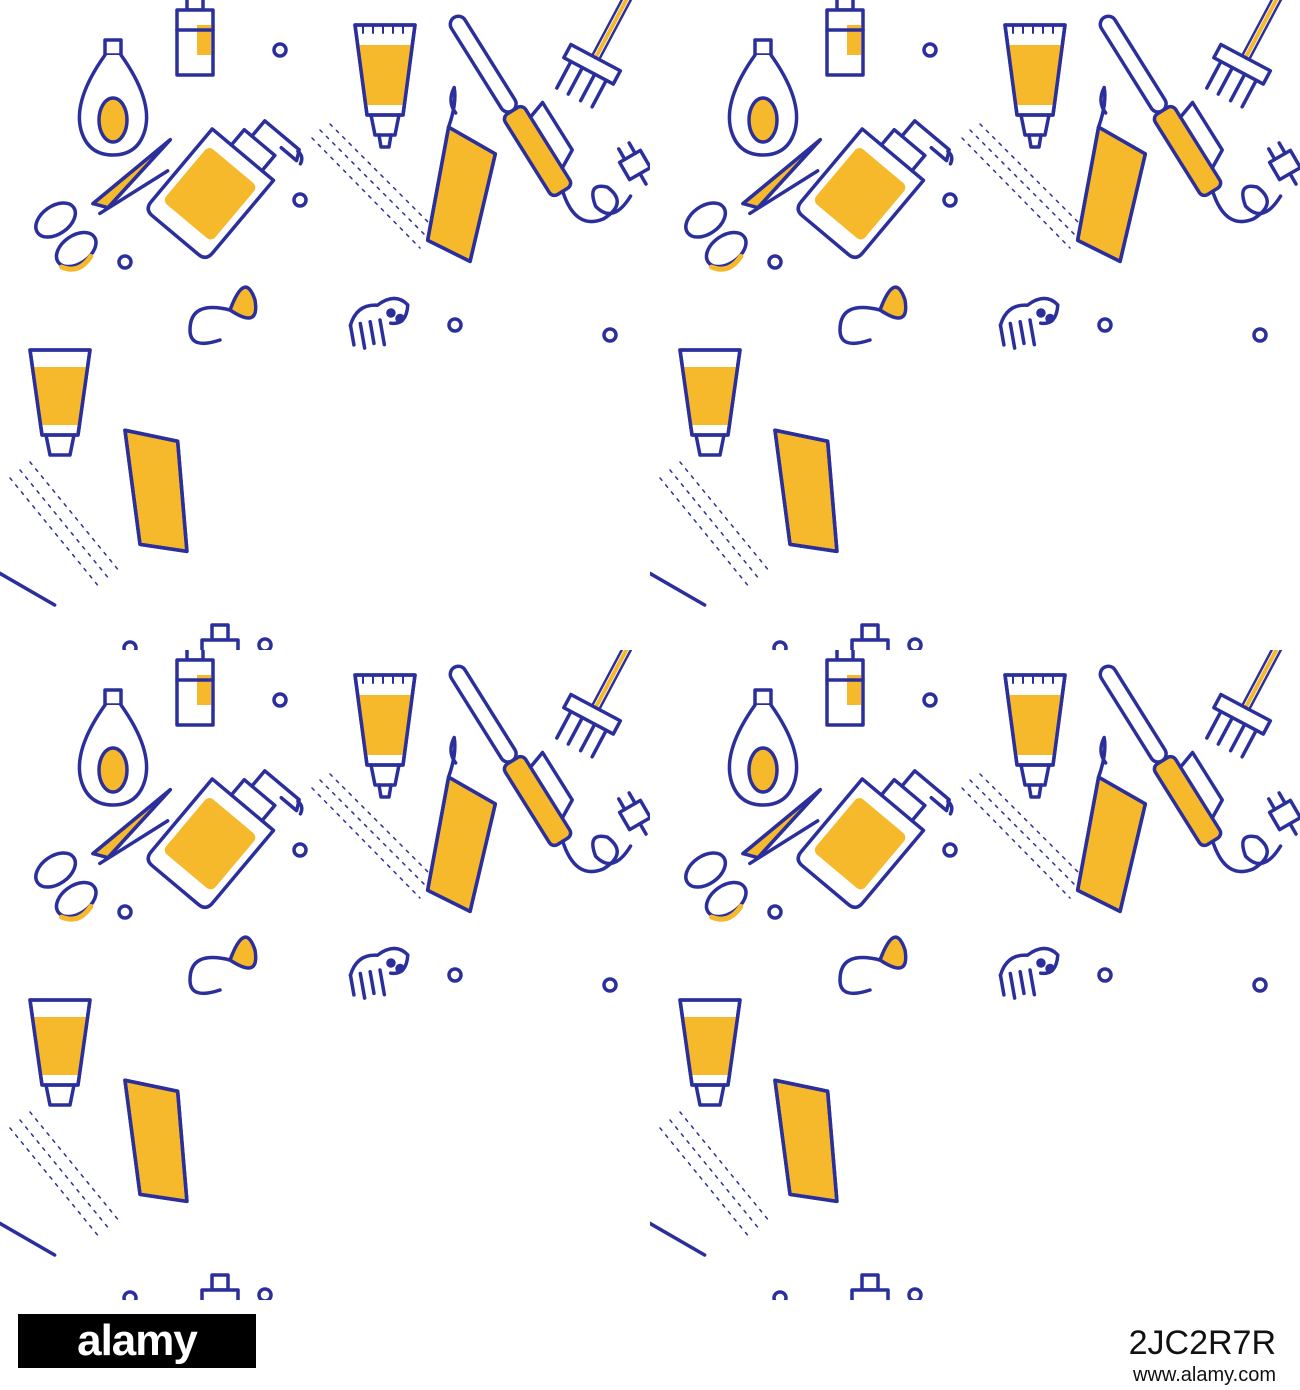  I want to click on site-url: www.alamy.com, so click(1204, 1375).